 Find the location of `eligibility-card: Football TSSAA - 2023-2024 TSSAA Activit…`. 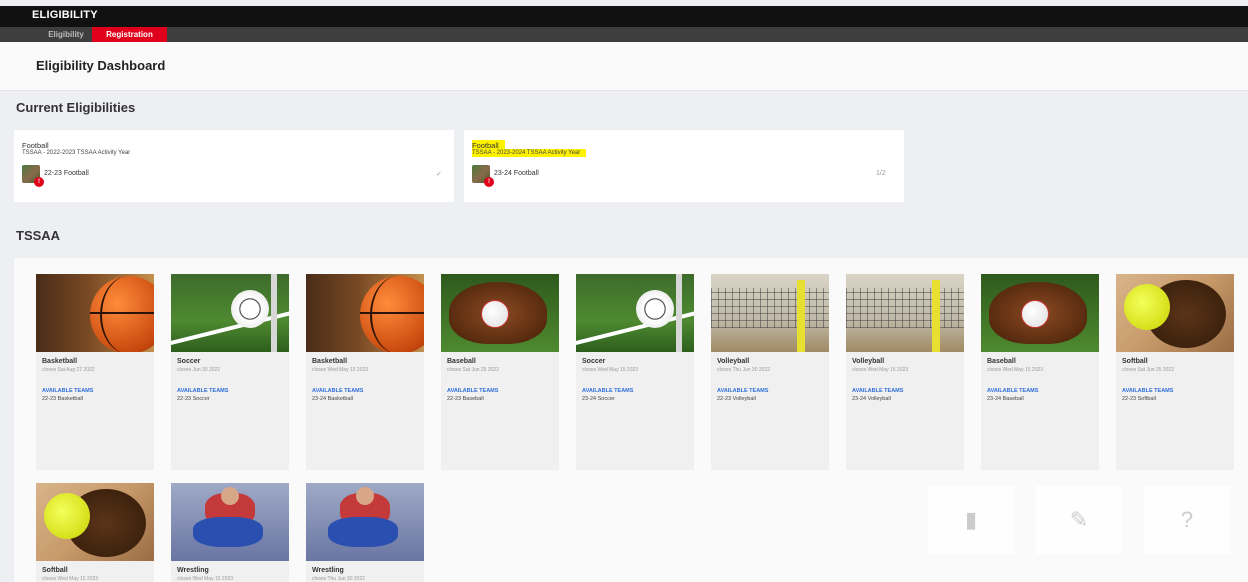

eligibility-card: Football TSSAA - 2023-2024 TSSAA Activit… is located at coordinates (684, 166).